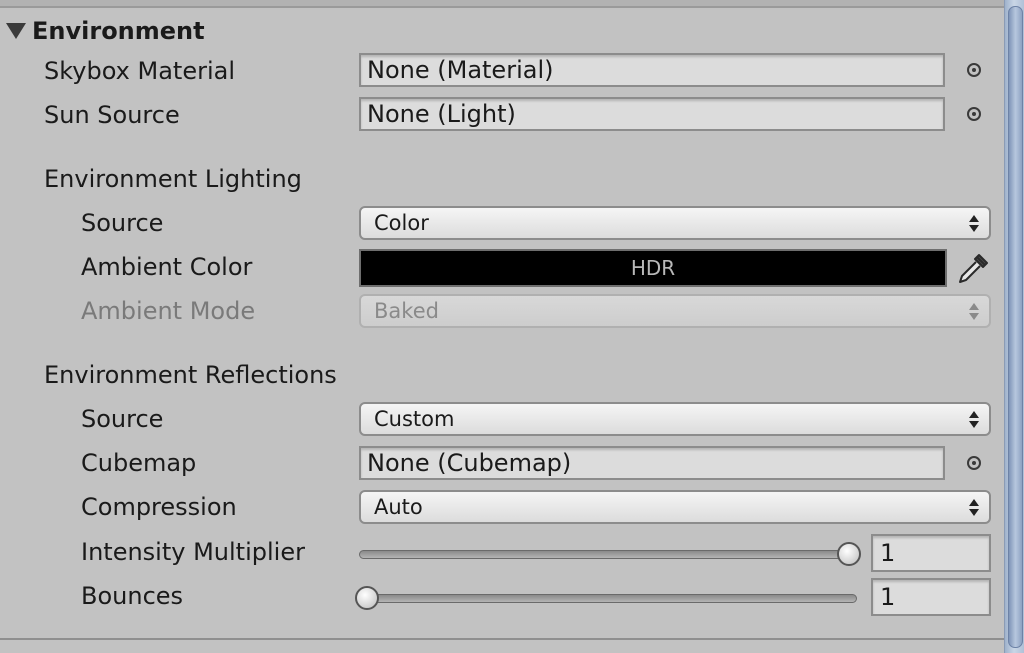 Image resolution: width=1024 pixels, height=653 pixels. I want to click on bounces-value-field: 1, so click(931, 597).